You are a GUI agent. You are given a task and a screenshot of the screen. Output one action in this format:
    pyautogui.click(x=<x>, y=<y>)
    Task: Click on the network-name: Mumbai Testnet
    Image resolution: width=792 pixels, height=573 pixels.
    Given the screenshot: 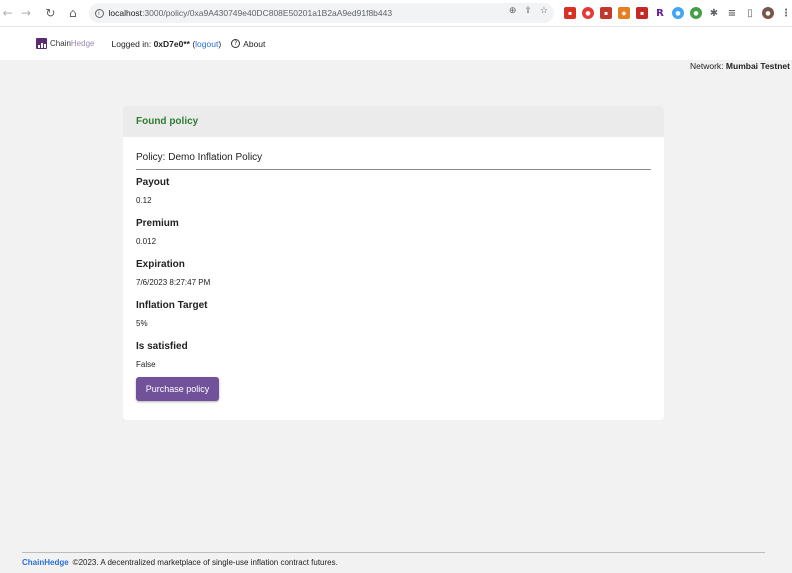 What is the action you would take?
    pyautogui.click(x=757, y=66)
    